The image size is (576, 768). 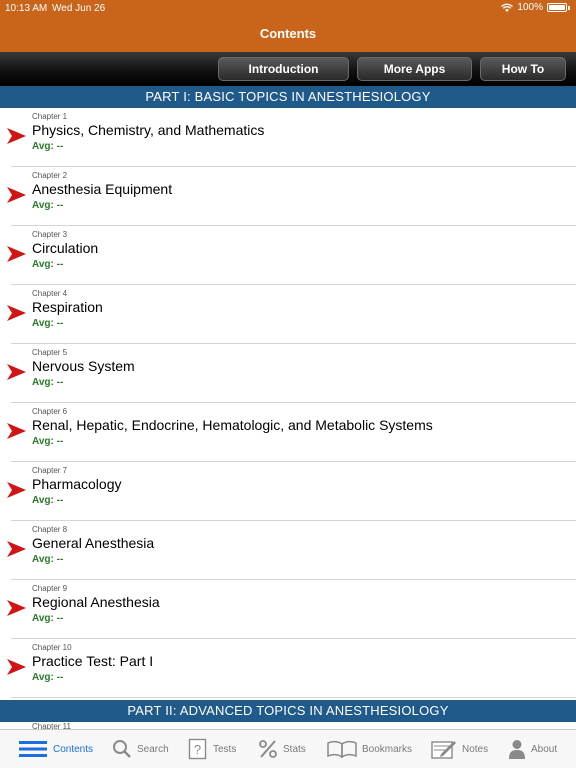 I want to click on chapter-label: Chapter 10, so click(x=52, y=647).